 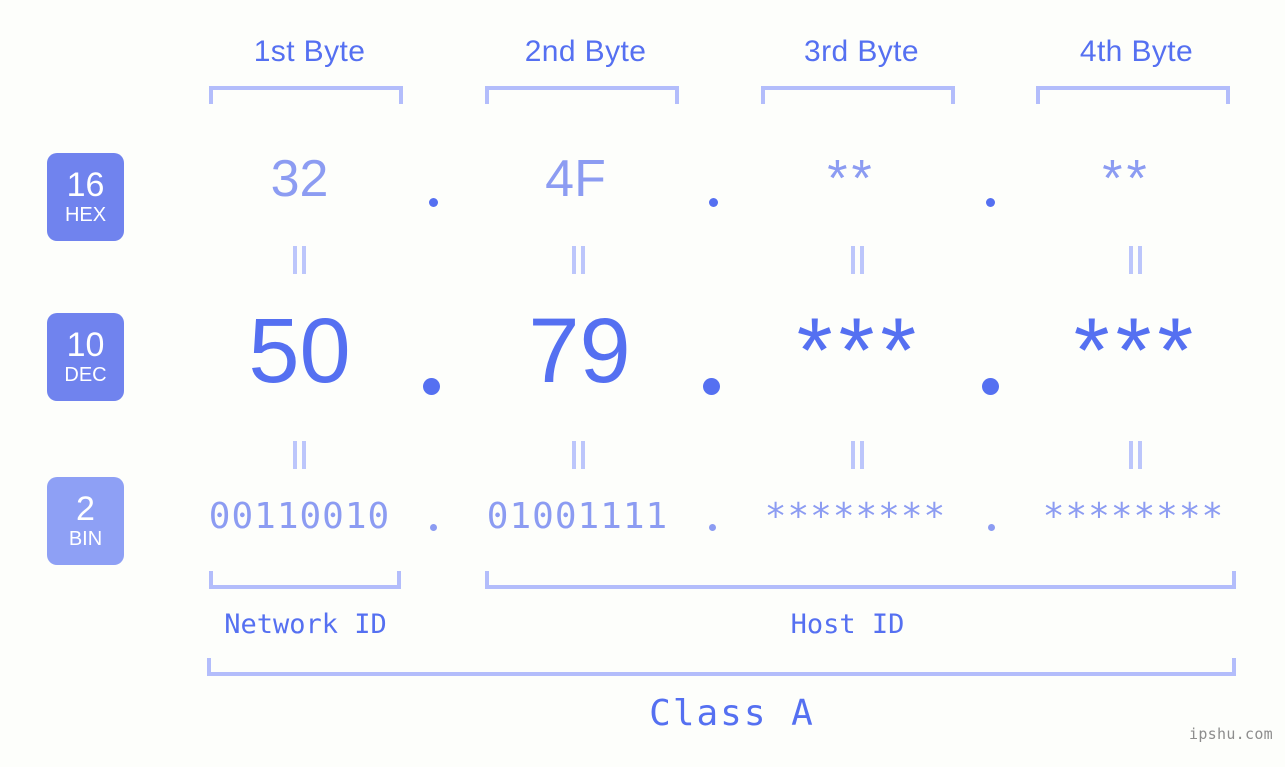 I want to click on bin-byte-4: ********, so click(x=1133, y=516).